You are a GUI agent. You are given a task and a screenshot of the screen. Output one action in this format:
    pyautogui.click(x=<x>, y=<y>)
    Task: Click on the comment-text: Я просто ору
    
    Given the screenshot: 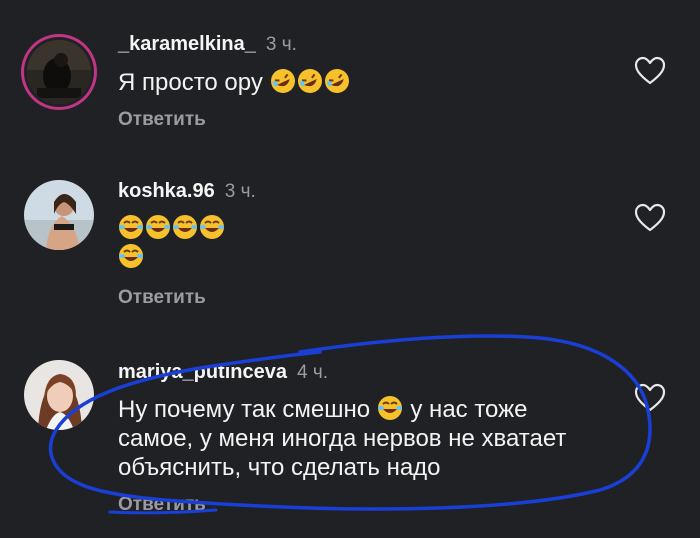 What is the action you would take?
    pyautogui.click(x=353, y=82)
    